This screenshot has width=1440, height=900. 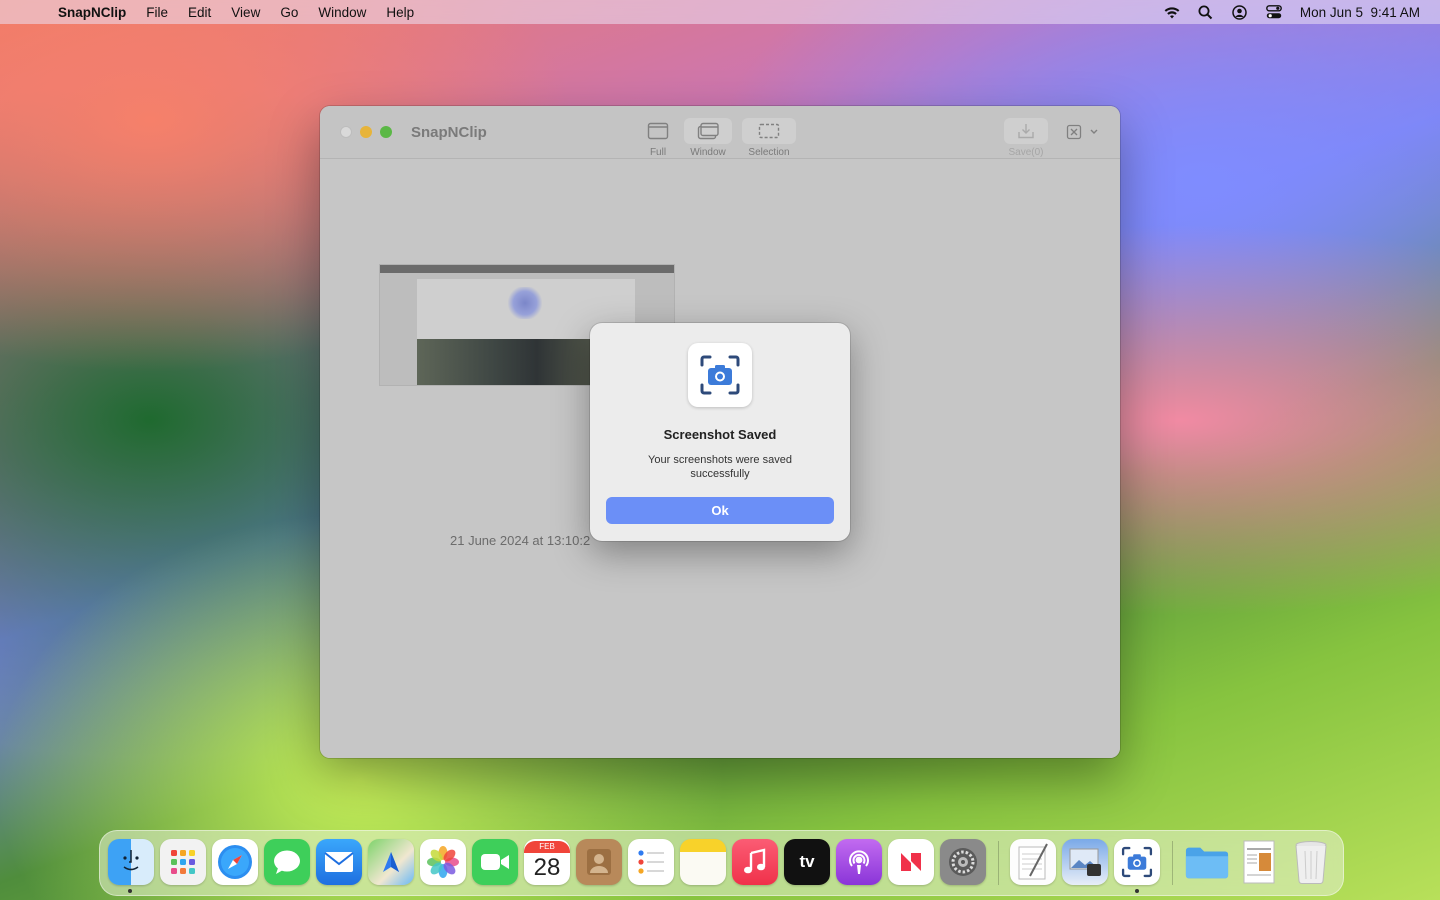 I want to click on menubar-clock: Mon Jun 5 9:41 AM, so click(x=1360, y=12).